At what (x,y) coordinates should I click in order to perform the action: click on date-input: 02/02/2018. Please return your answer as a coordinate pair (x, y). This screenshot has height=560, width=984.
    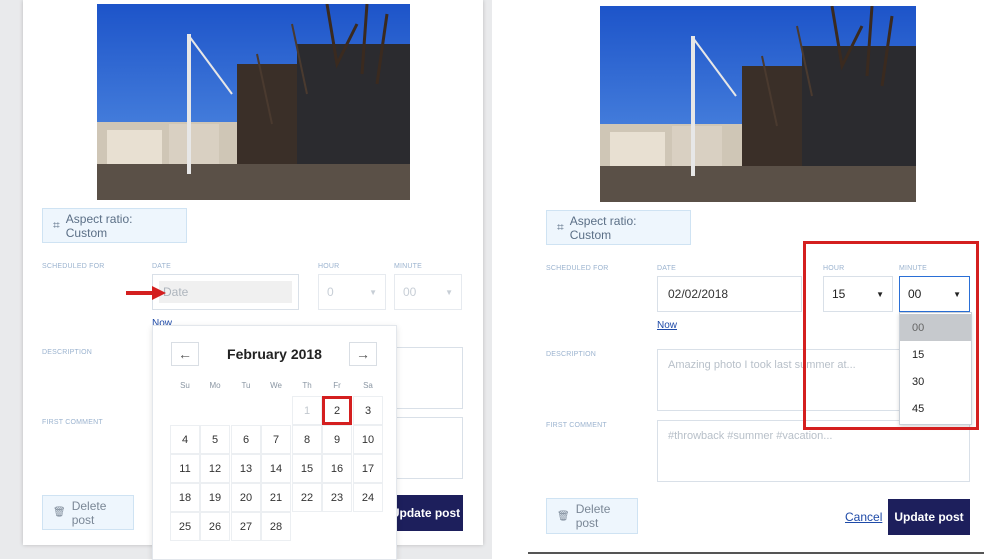
    Looking at the image, I should click on (729, 294).